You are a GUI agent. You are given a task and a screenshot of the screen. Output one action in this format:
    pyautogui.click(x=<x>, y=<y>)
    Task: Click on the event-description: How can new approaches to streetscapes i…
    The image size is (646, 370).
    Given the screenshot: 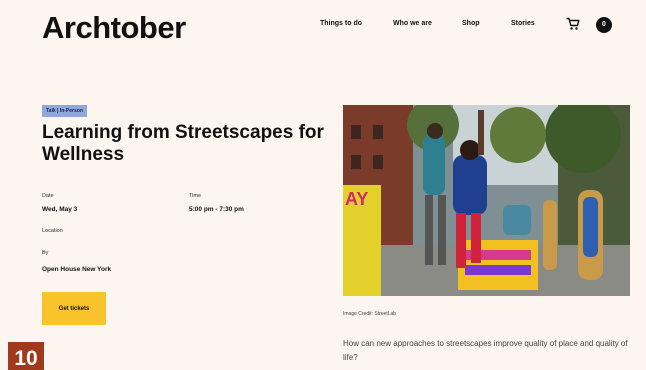 What is the action you would take?
    pyautogui.click(x=485, y=350)
    